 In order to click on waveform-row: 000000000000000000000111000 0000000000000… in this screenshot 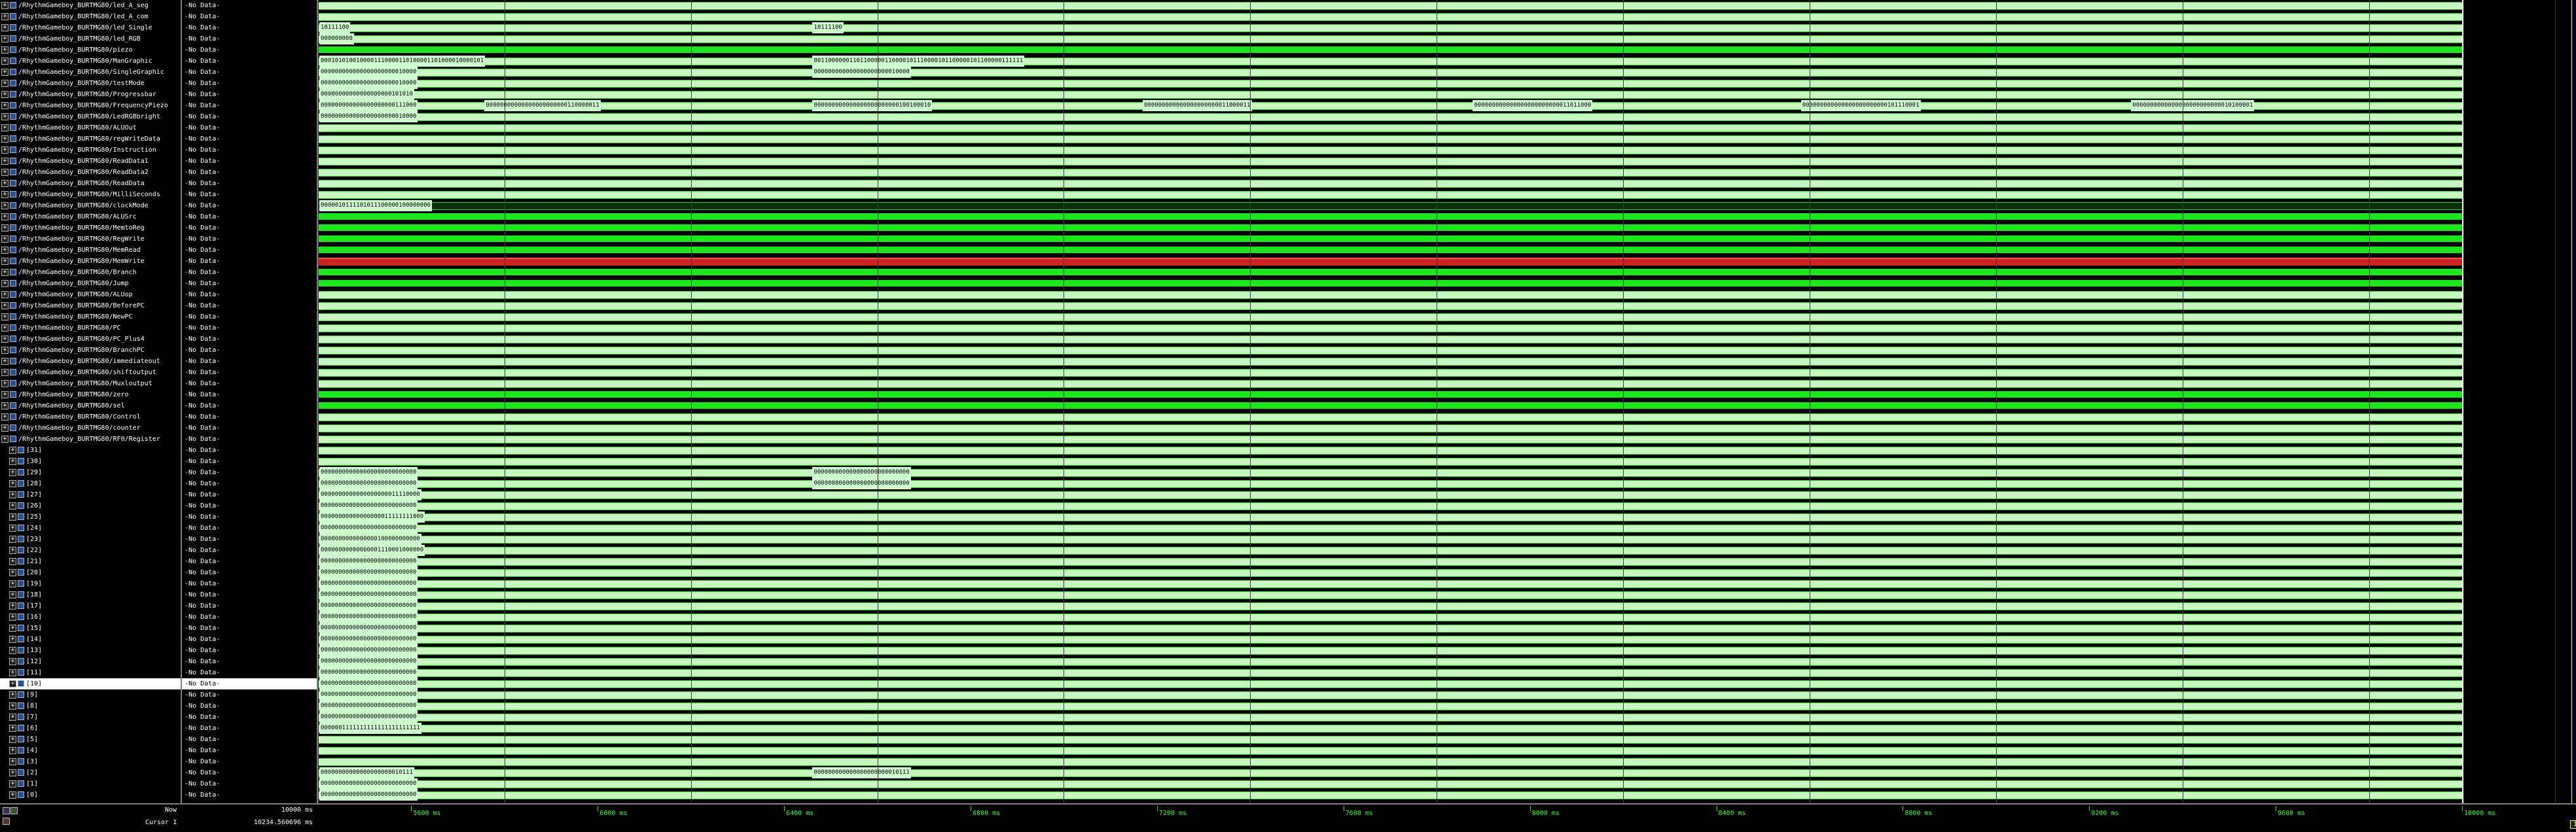, I will do `click(1390, 105)`.